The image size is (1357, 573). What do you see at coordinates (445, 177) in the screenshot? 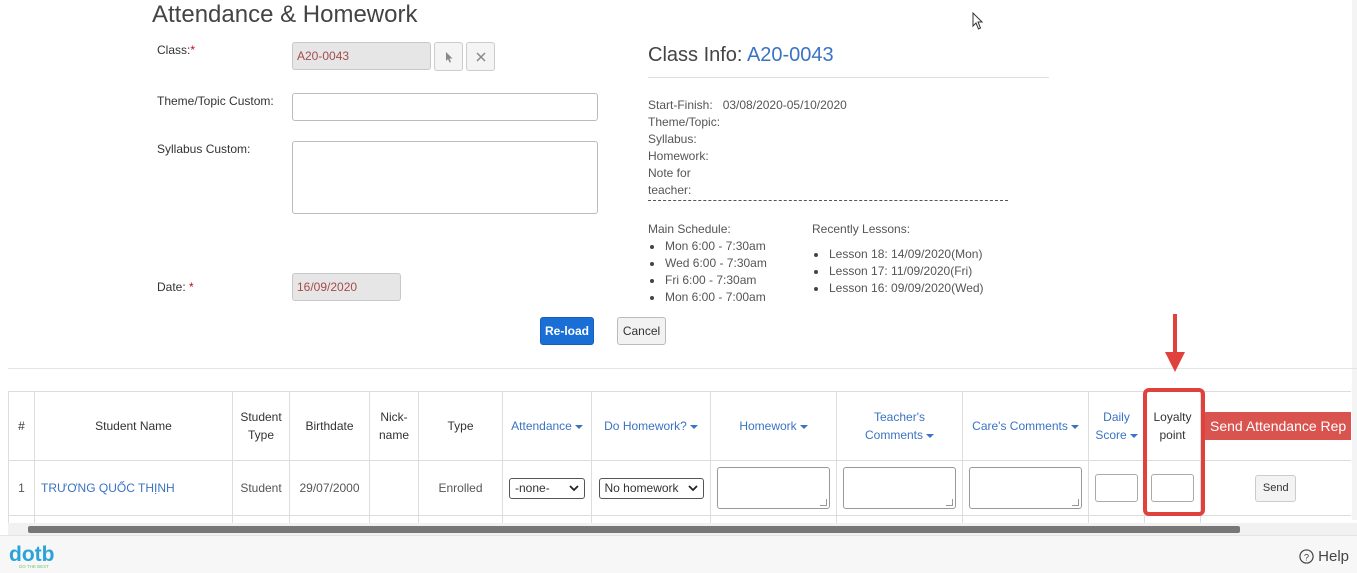
I see `syllabus-textarea` at bounding box center [445, 177].